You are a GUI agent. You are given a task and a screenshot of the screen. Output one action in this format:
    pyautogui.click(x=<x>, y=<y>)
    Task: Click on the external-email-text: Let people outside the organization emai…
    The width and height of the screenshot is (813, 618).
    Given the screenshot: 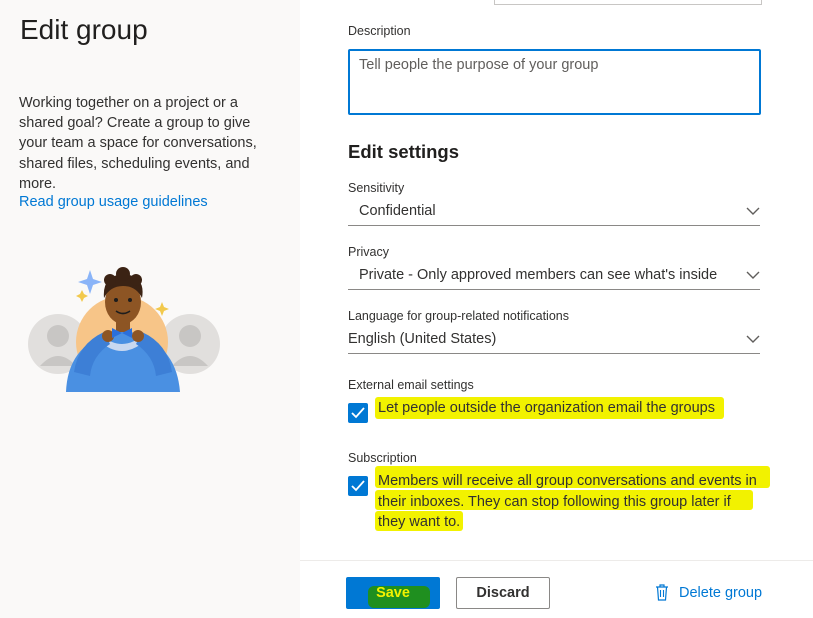 What is the action you would take?
    pyautogui.click(x=546, y=408)
    